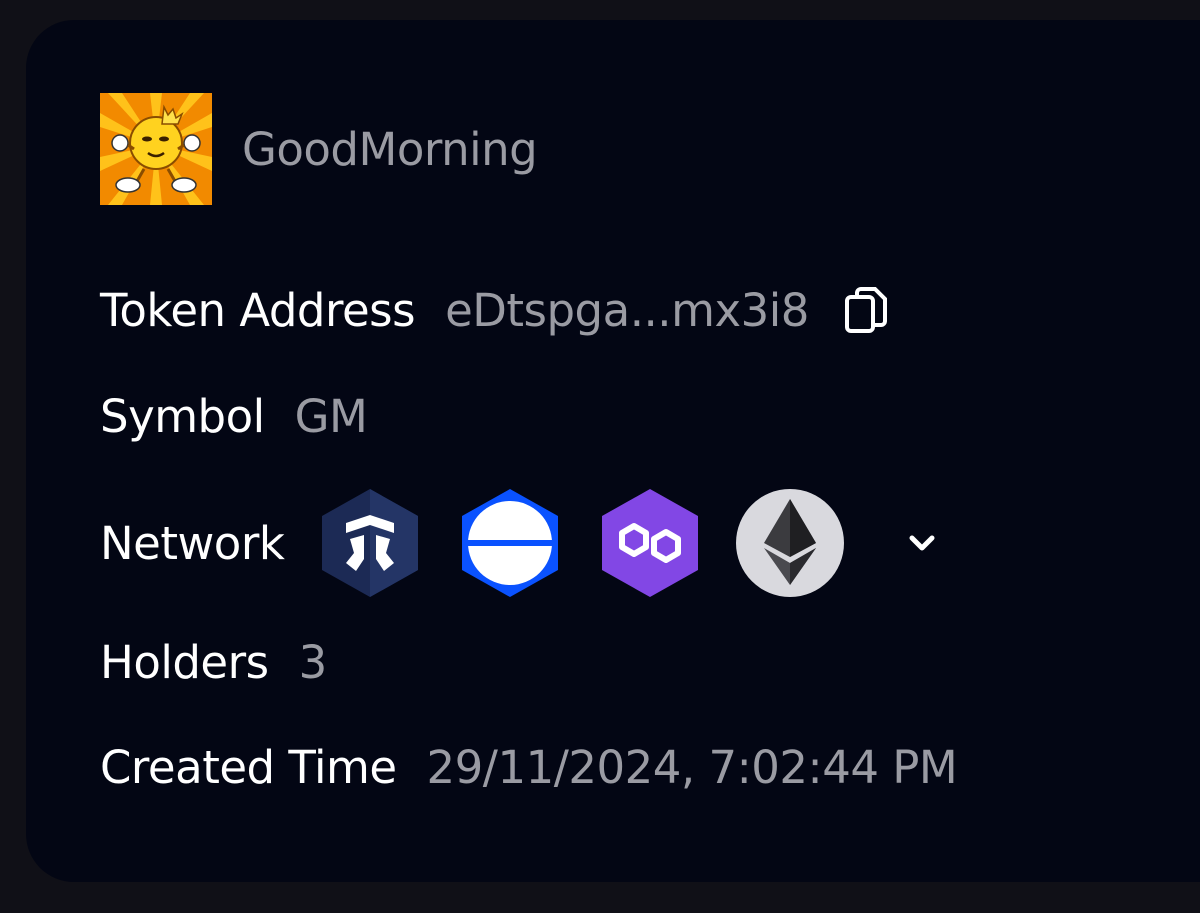  I want to click on network-label: Network, so click(192, 543).